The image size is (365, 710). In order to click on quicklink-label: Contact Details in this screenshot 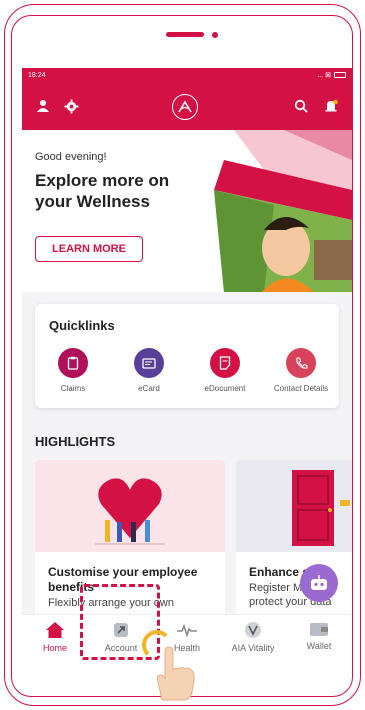, I will do `click(301, 388)`.